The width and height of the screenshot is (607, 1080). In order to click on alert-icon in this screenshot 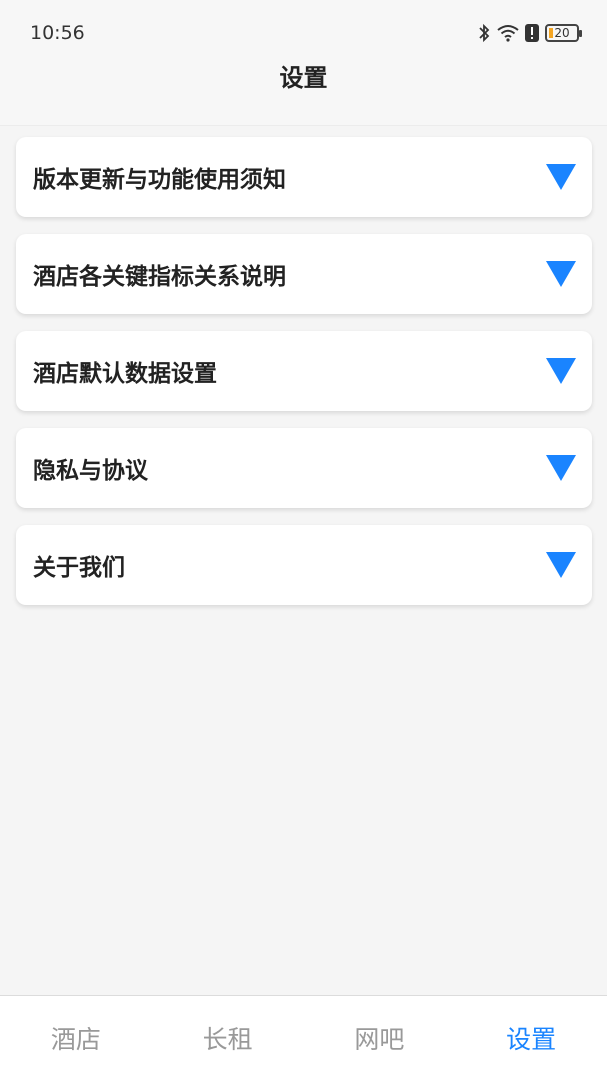, I will do `click(532, 33)`.